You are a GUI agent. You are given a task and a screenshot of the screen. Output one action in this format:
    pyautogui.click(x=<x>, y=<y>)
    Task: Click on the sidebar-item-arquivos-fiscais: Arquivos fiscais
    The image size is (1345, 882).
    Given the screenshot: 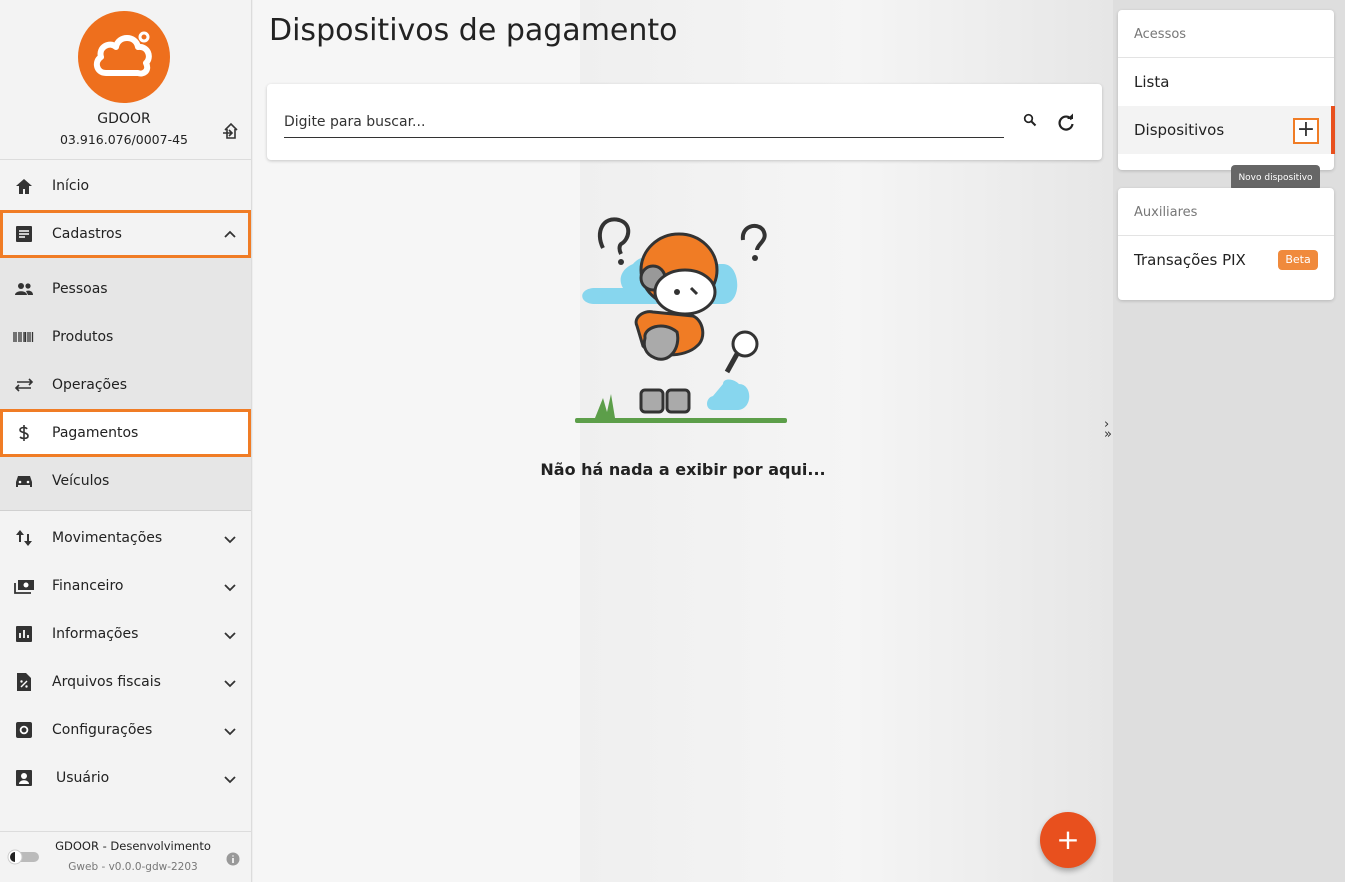 What is the action you would take?
    pyautogui.click(x=125, y=682)
    